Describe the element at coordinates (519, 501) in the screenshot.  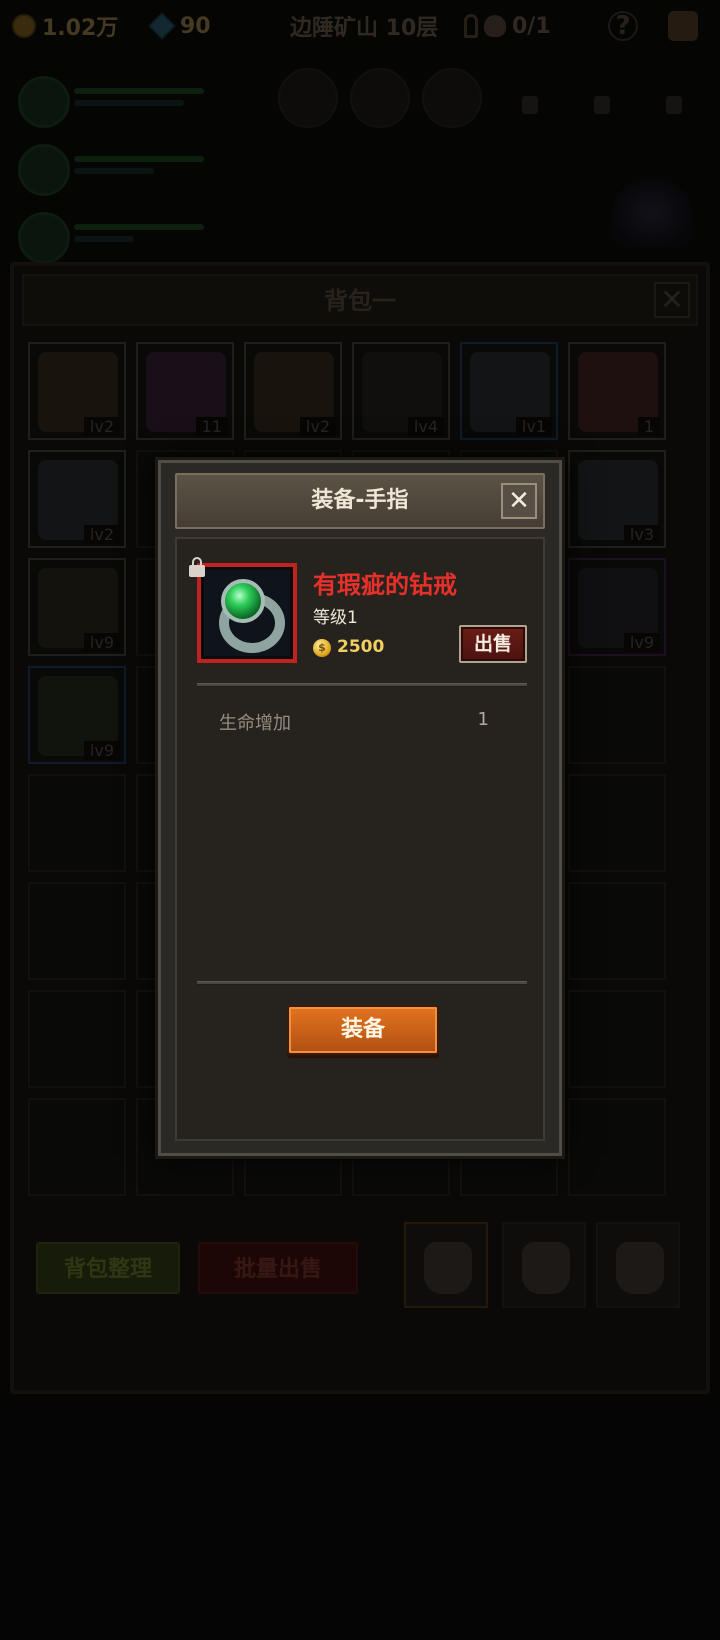
I see `modal-close-button: ✕` at that location.